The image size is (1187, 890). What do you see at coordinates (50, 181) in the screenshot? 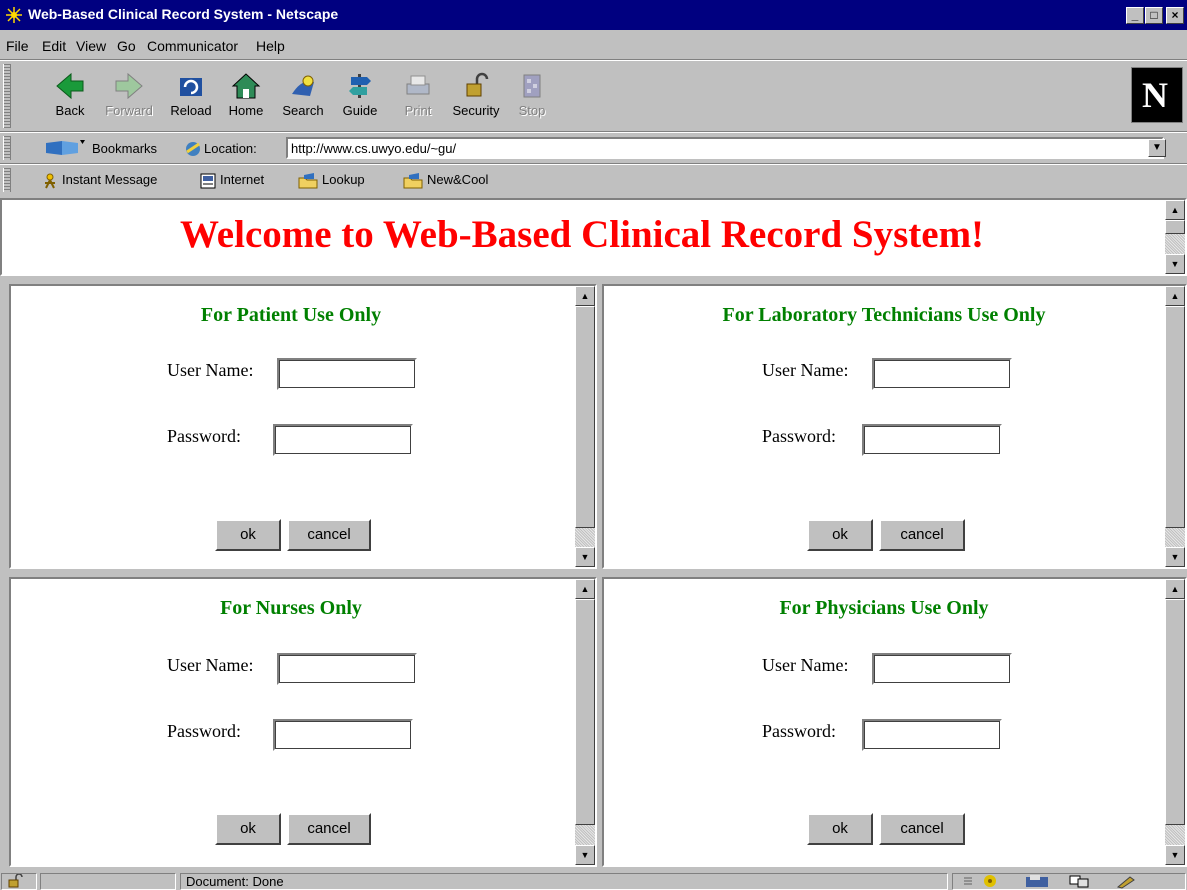
I see `instant-message-icon` at bounding box center [50, 181].